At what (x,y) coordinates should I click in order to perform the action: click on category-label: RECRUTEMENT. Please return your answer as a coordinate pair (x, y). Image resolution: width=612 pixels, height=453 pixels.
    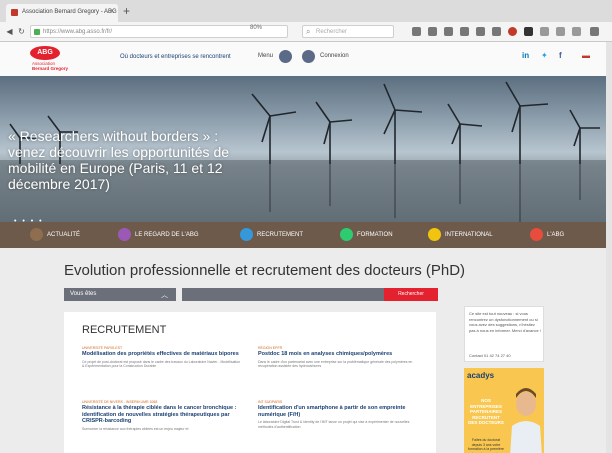
    Looking at the image, I should click on (280, 235).